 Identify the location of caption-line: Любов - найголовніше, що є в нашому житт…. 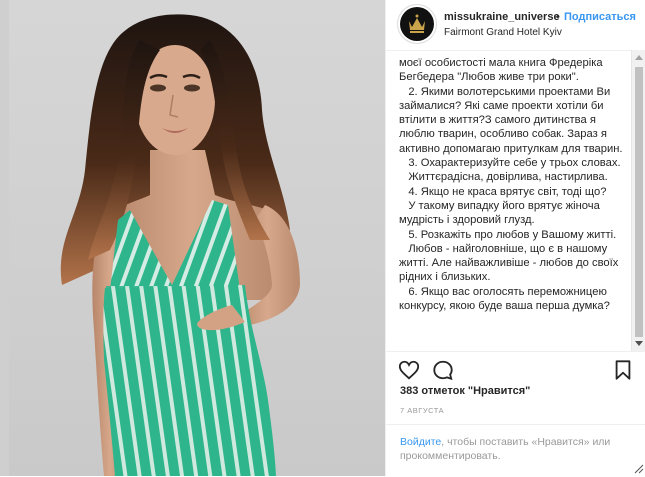
(510, 263).